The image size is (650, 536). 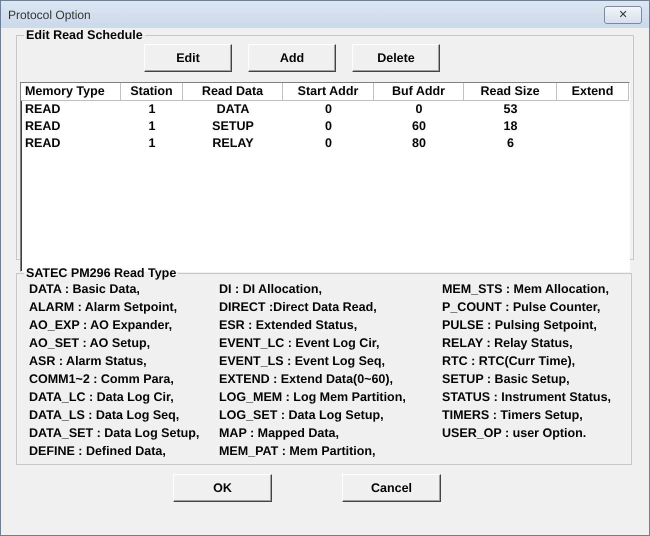 I want to click on read-type-text: TIMERS : Timers Setup,, so click(x=513, y=415).